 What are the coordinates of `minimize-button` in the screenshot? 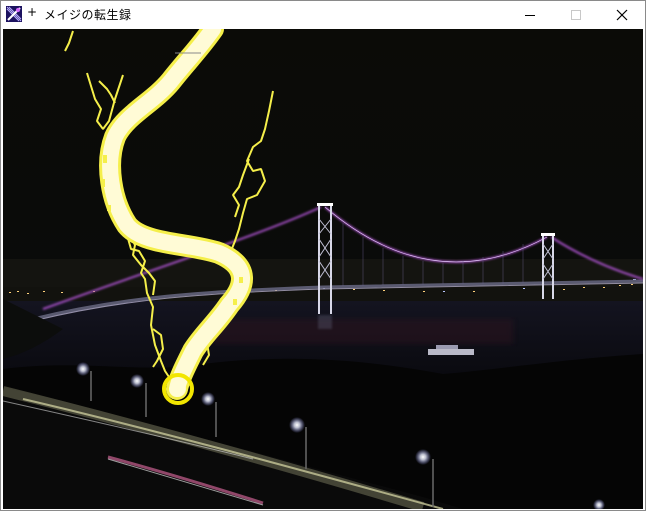 It's located at (530, 14).